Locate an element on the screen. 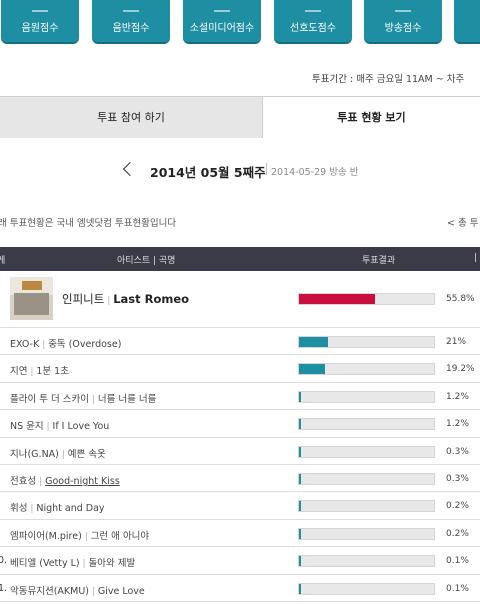 This screenshot has width=480, height=604. category-label: 생방 is located at coordinates (467, 26).